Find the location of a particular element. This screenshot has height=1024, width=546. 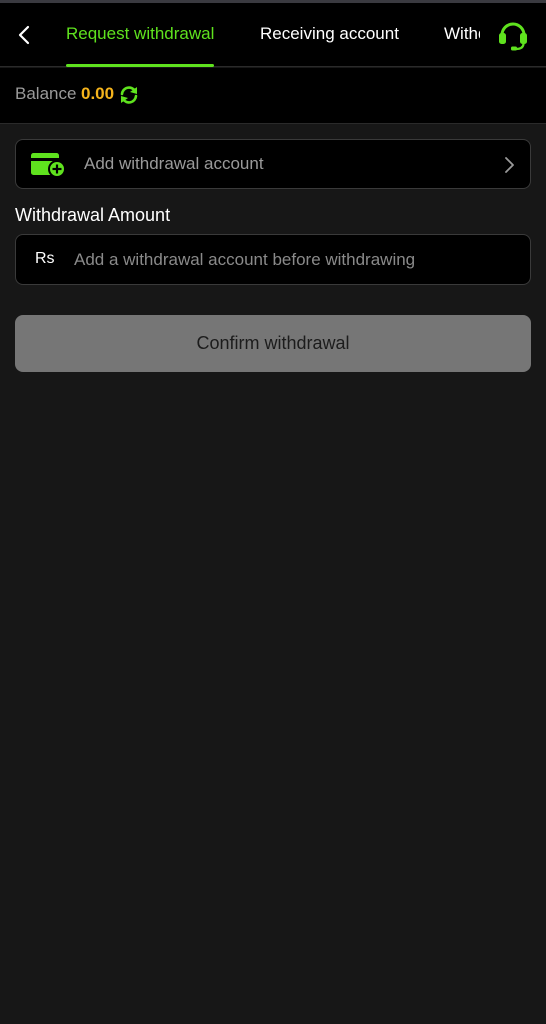

add-account-label: Add withdrawal account is located at coordinates (174, 163).